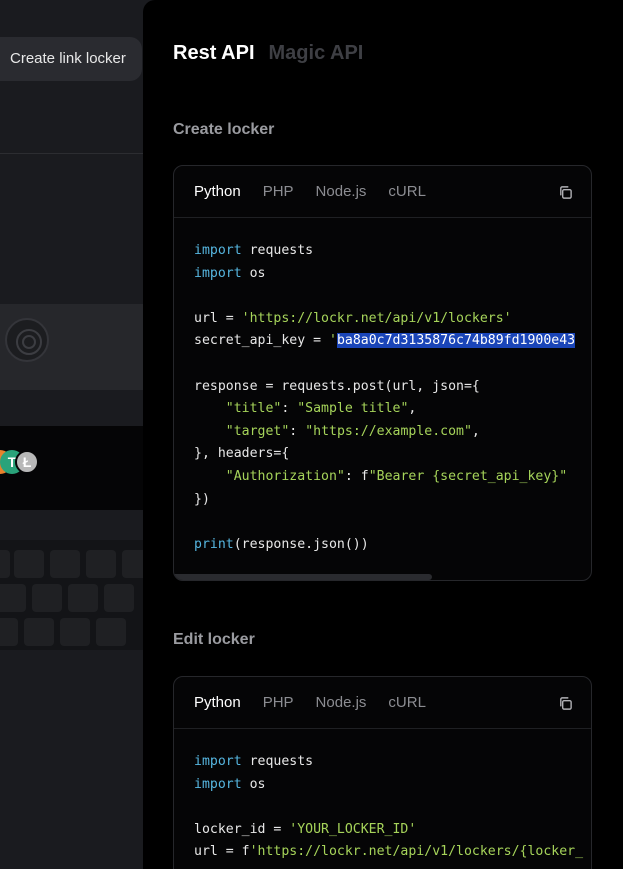 The width and height of the screenshot is (623, 869). What do you see at coordinates (80, 595) in the screenshot?
I see `keyboard-image` at bounding box center [80, 595].